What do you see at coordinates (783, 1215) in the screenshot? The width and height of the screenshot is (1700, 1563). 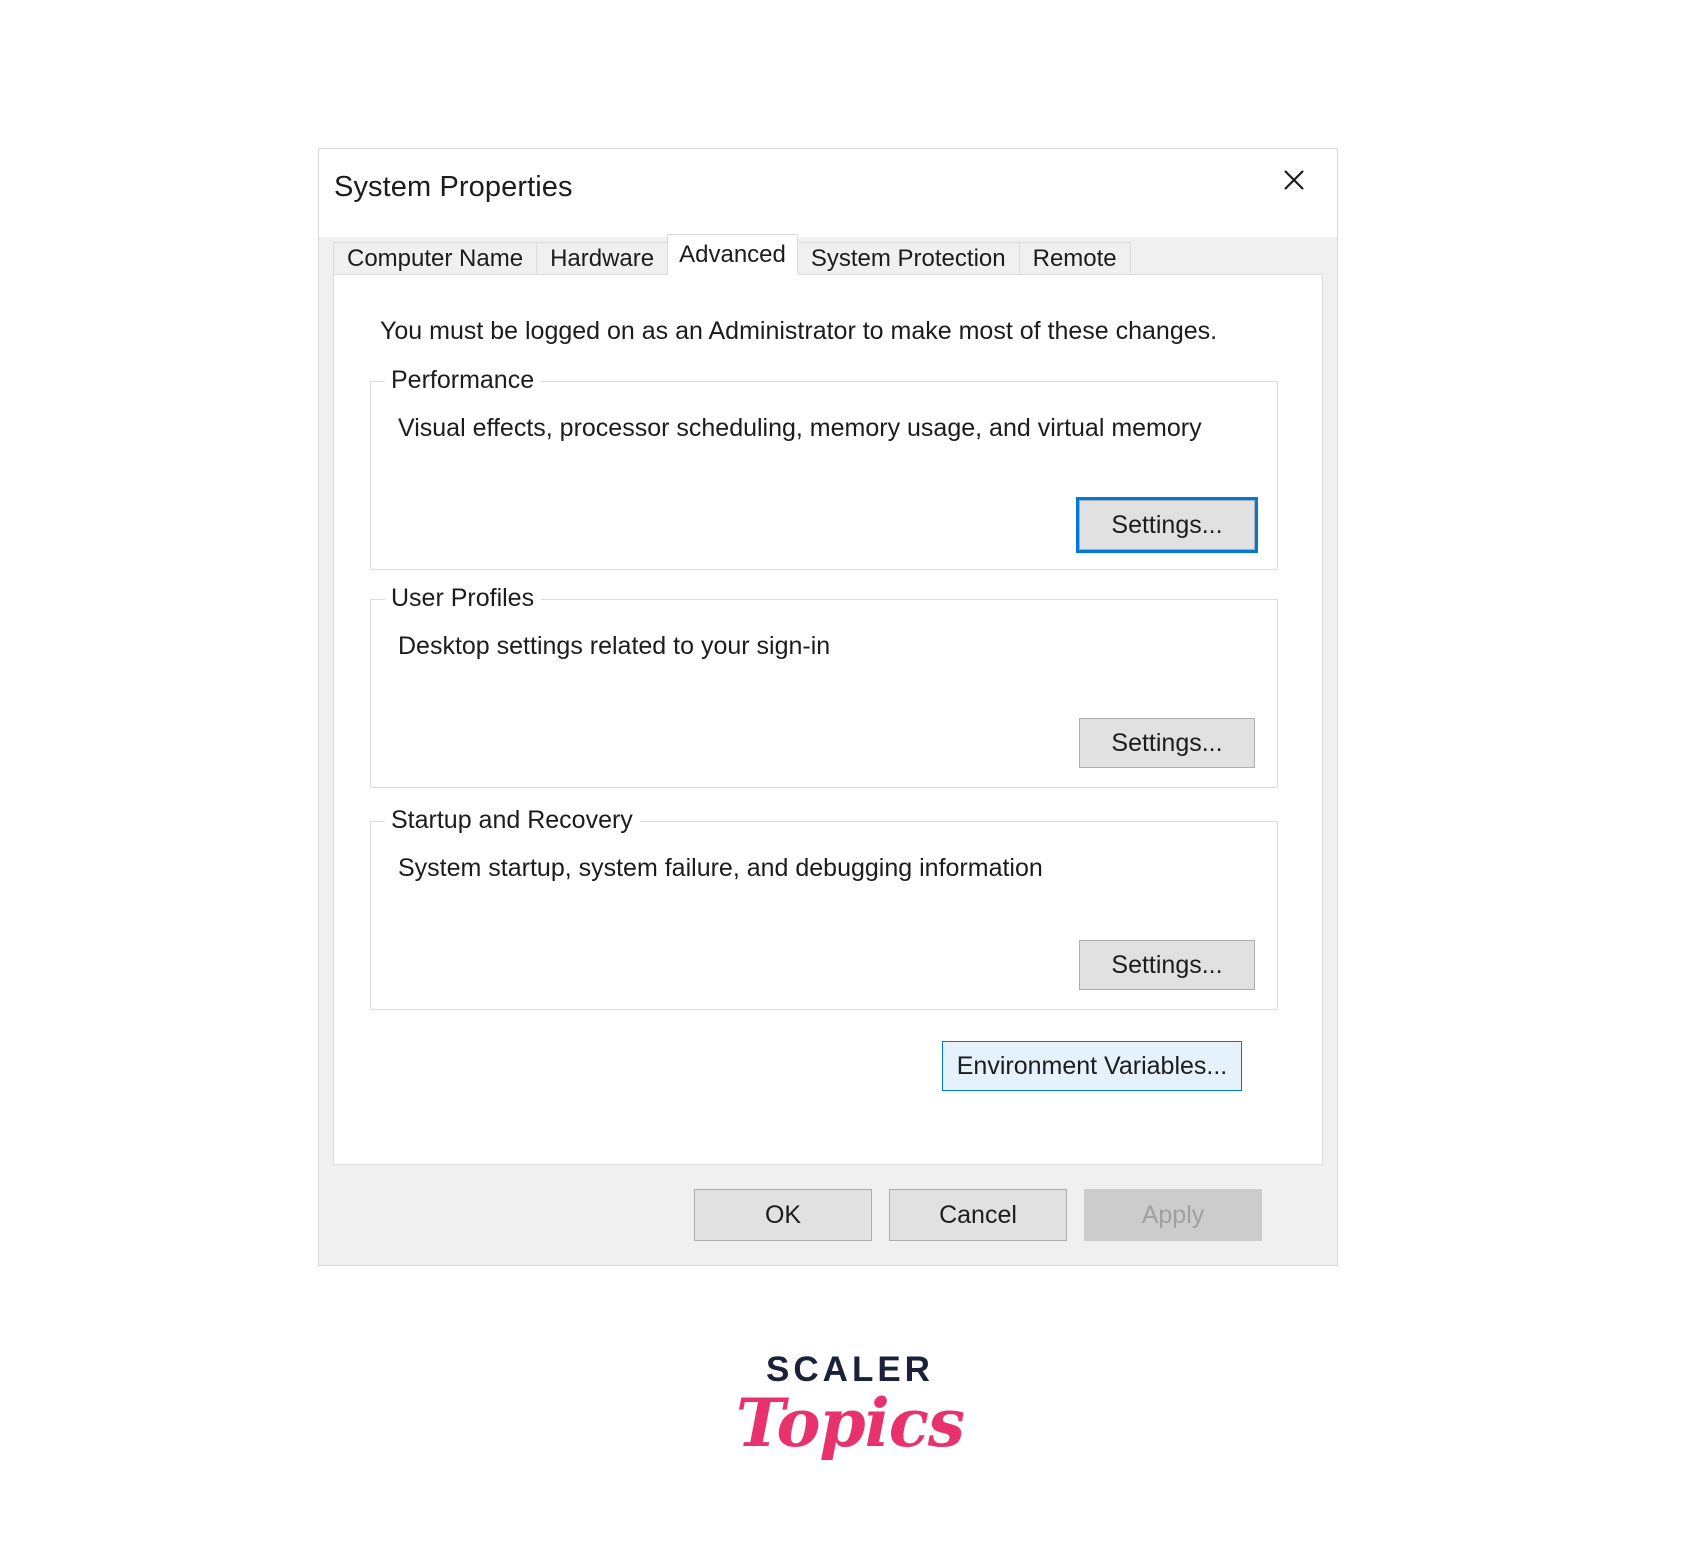 I see `ok-button: OK` at bounding box center [783, 1215].